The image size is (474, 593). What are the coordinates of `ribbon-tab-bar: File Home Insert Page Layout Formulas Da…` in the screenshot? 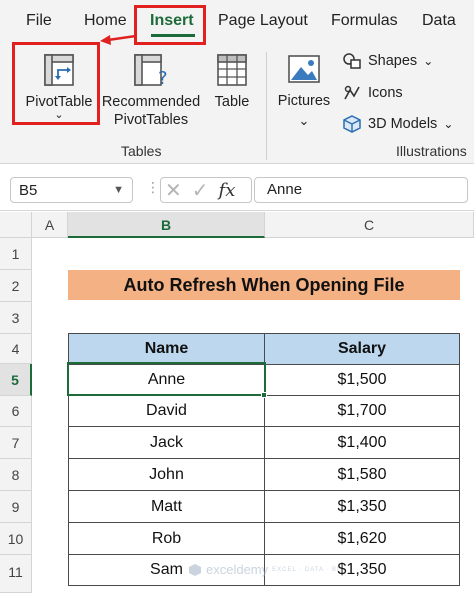 It's located at (237, 23).